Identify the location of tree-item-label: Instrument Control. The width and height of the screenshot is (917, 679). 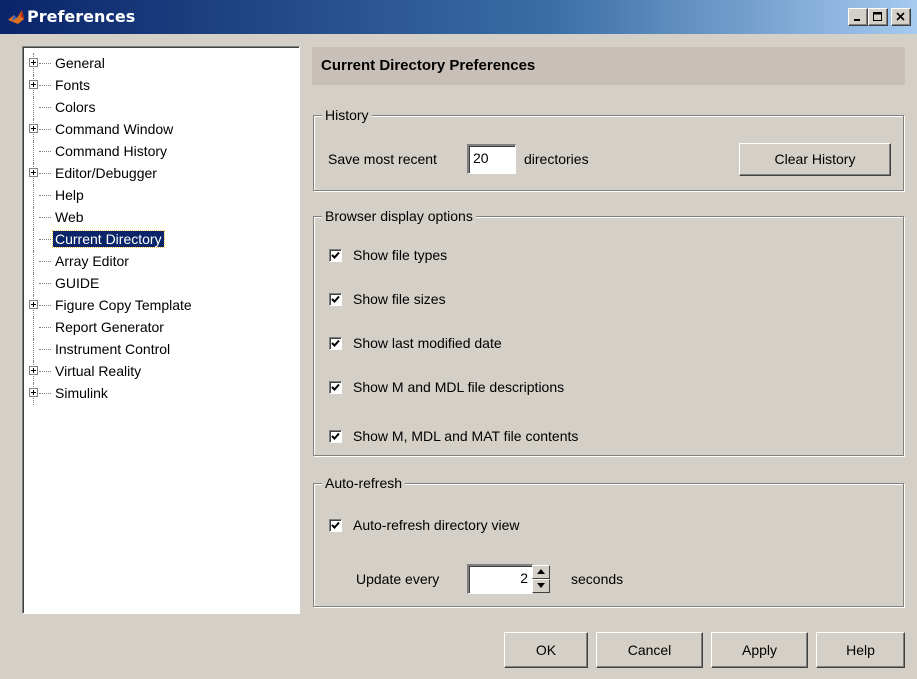
(113, 349).